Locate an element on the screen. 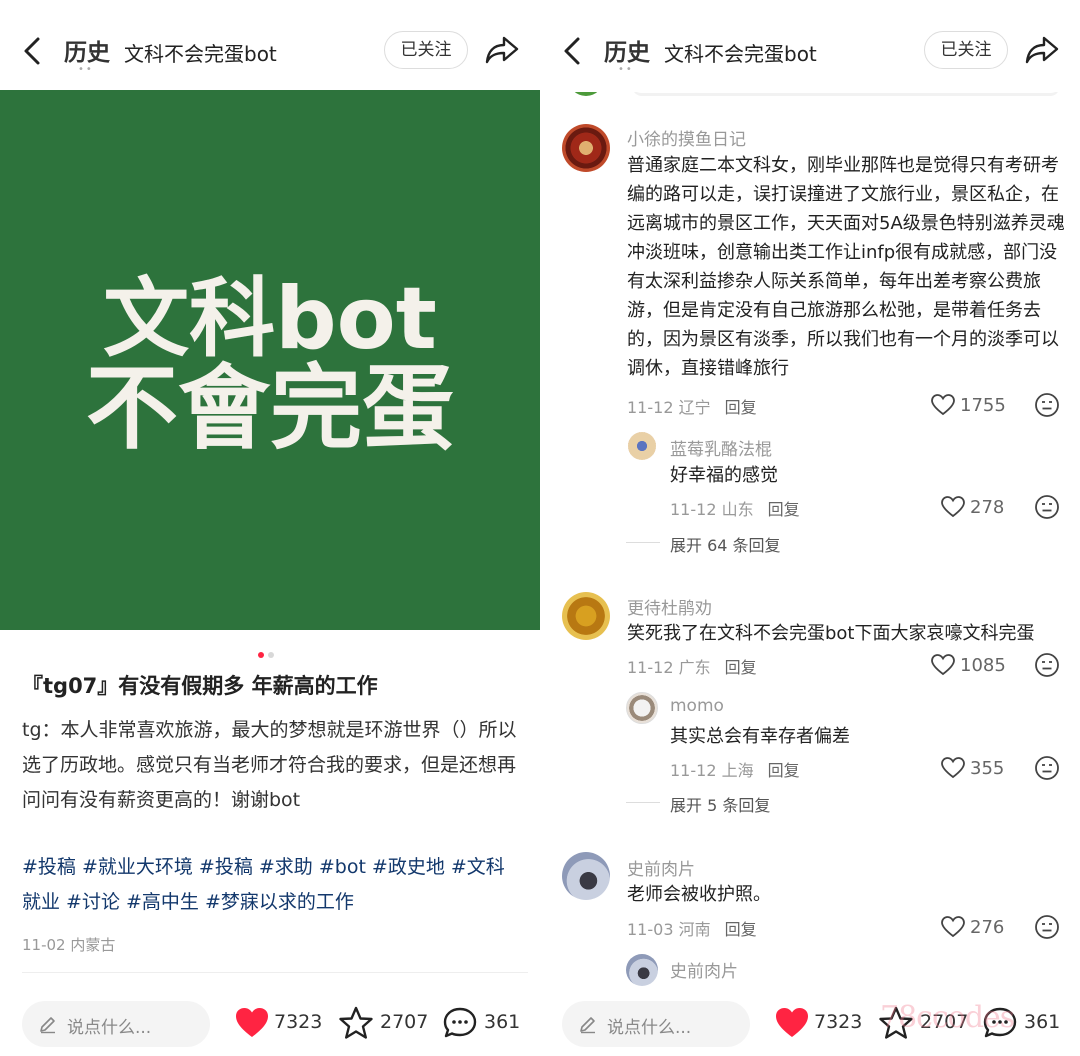  reply-like-count: 278 is located at coordinates (987, 507).